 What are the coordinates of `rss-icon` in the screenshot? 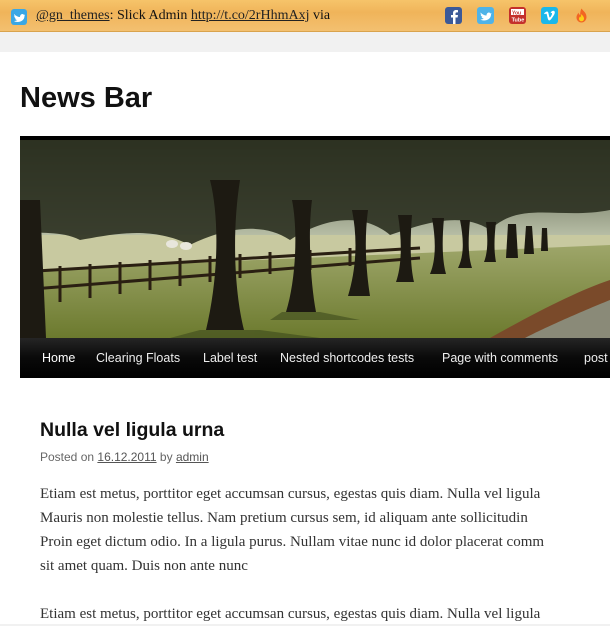 It's located at (581, 15).